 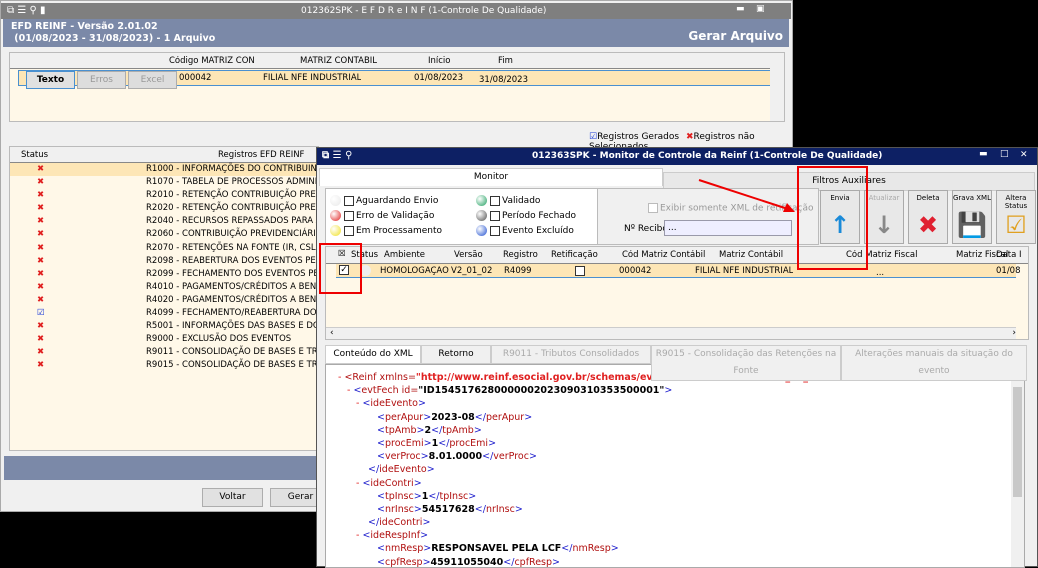 I want to click on list-item: ✖ R1000 - INFORMAÇÕES DO CONTRIBUINTE, so click(x=164, y=170).